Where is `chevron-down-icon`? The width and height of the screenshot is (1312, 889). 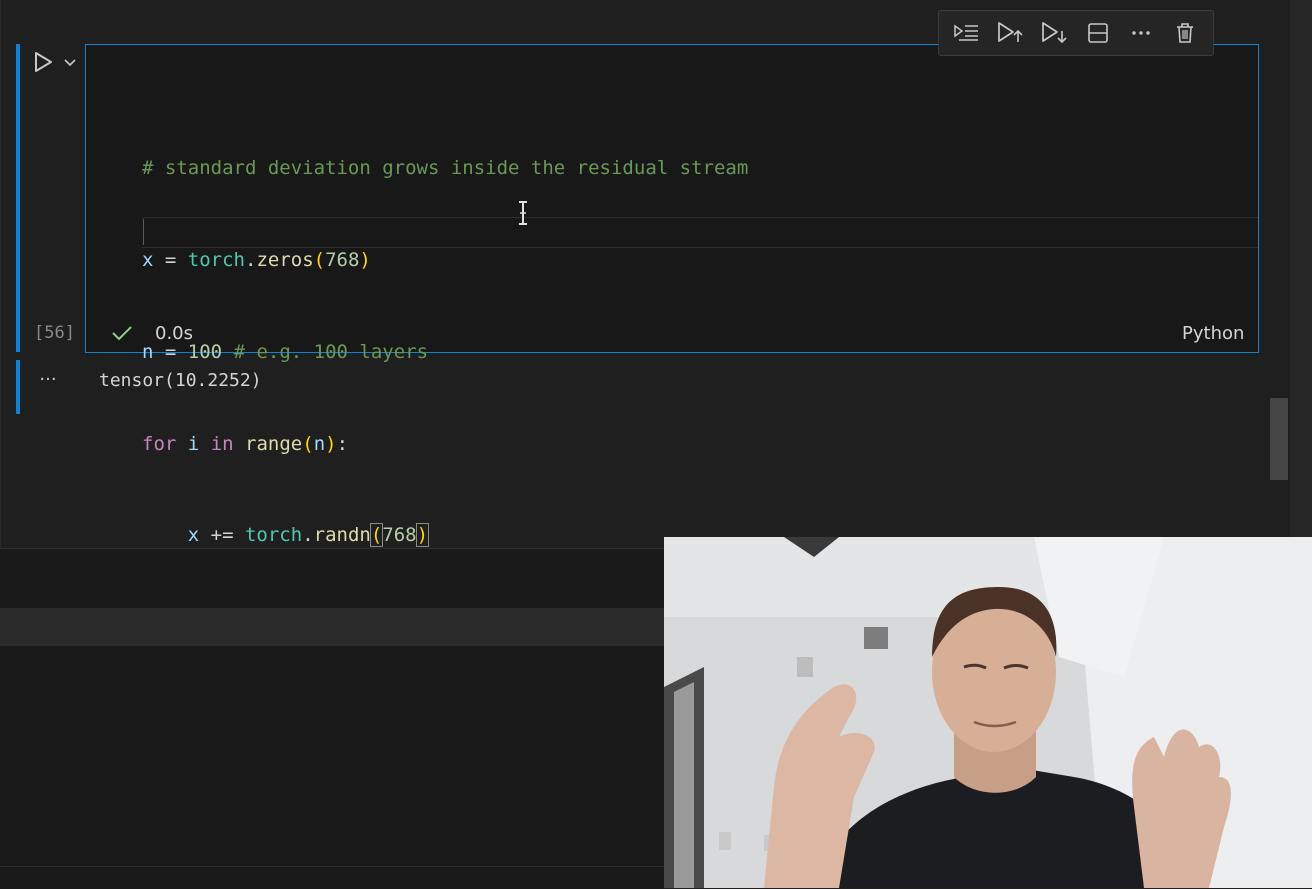
chevron-down-icon is located at coordinates (70, 63).